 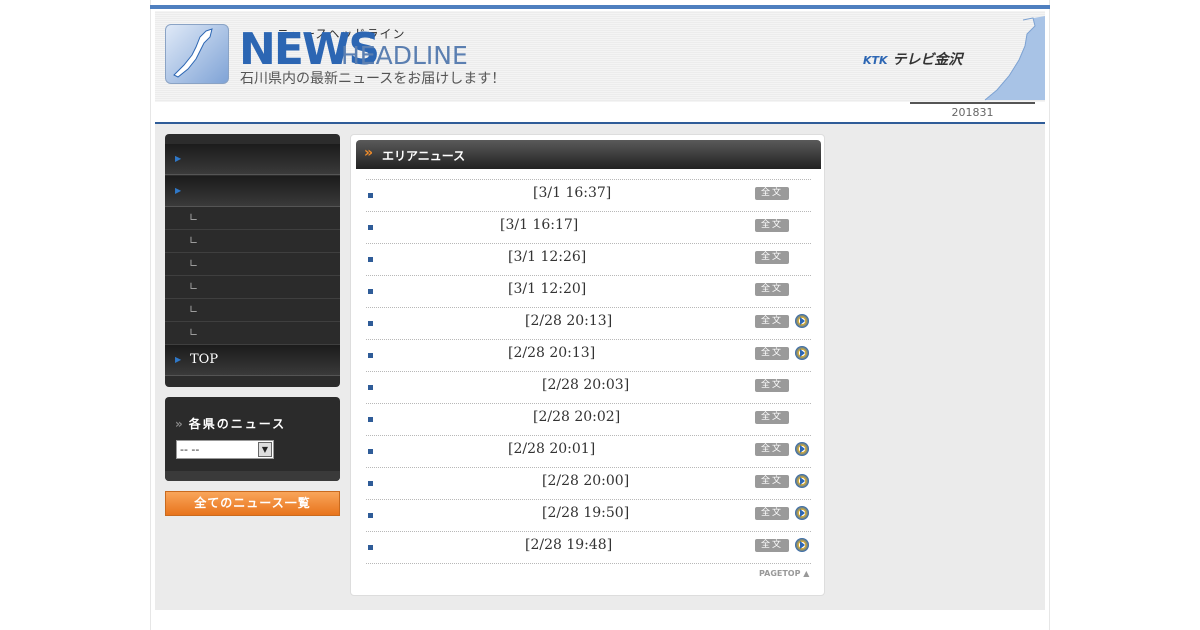 I want to click on logo-headline: HEADLINE, so click(x=404, y=55).